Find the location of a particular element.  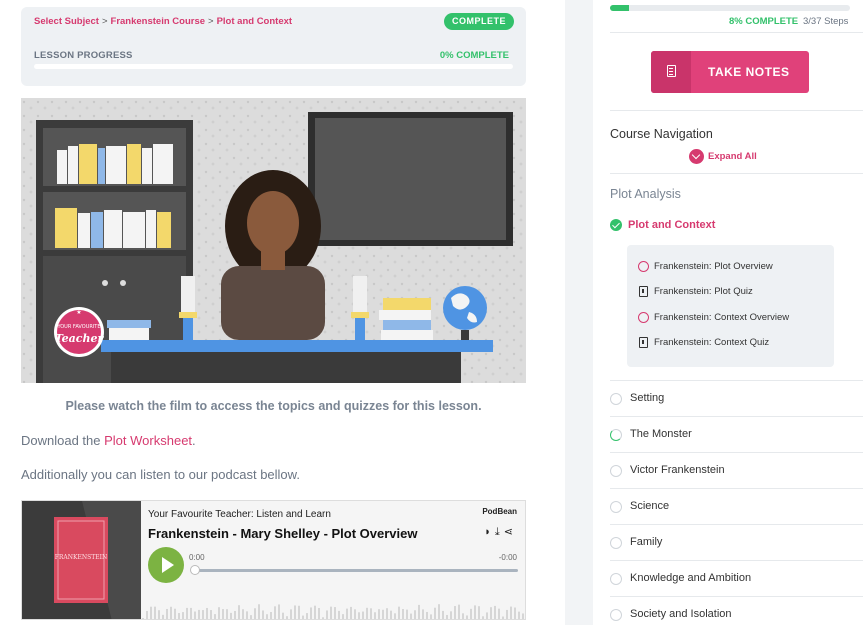

topic-label: Frankenstein: Context Quiz is located at coordinates (712, 343).